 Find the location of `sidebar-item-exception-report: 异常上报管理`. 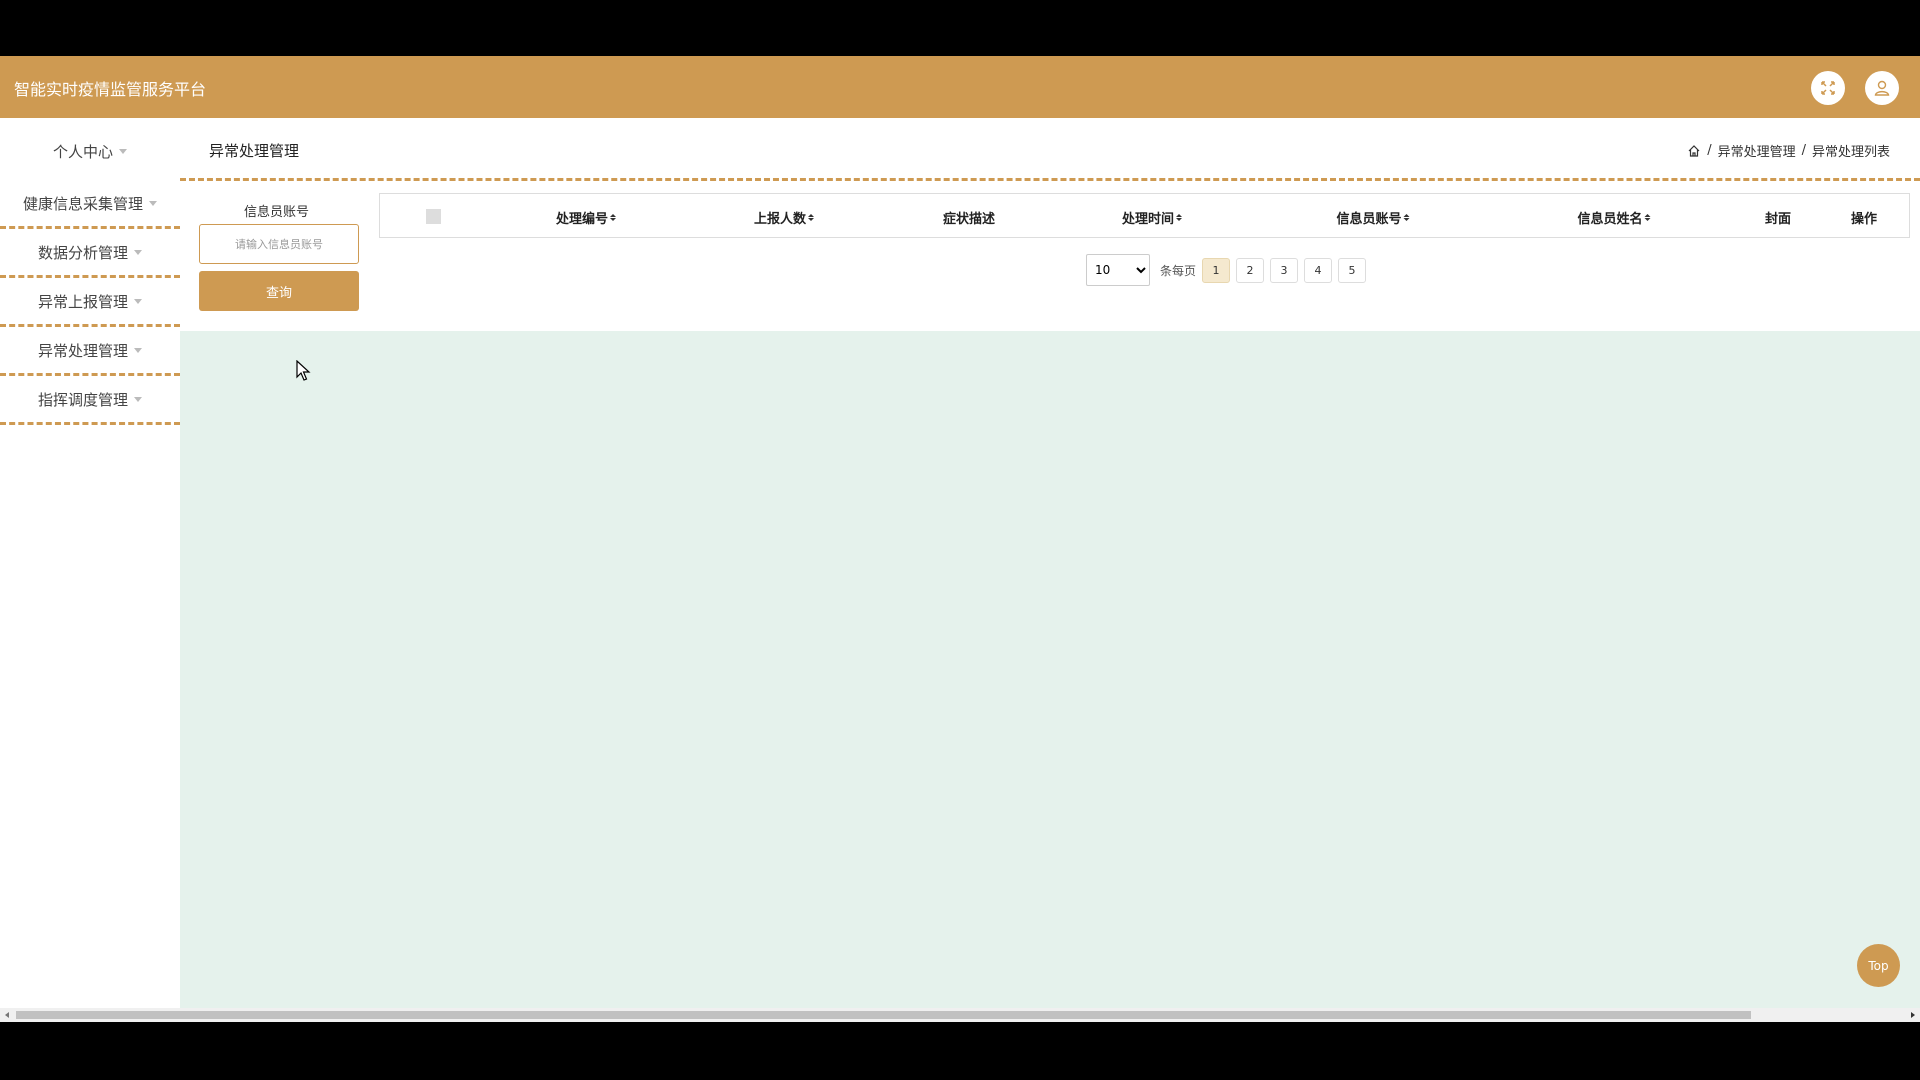

sidebar-item-exception-report: 异常上报管理 is located at coordinates (90, 302).